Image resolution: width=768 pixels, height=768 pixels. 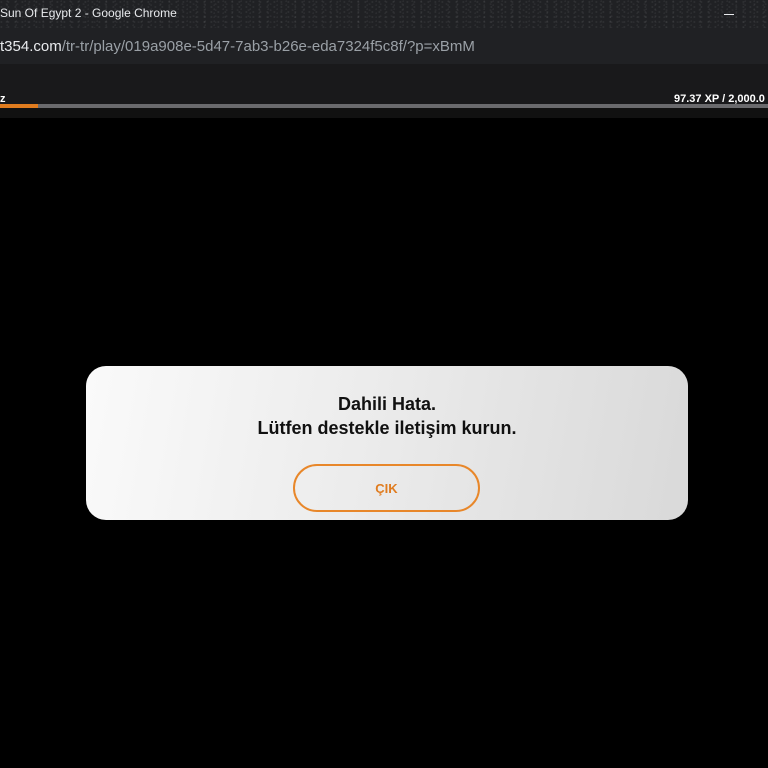 I want to click on error-message: Lütfen destekle iletişim kurun., so click(x=387, y=428).